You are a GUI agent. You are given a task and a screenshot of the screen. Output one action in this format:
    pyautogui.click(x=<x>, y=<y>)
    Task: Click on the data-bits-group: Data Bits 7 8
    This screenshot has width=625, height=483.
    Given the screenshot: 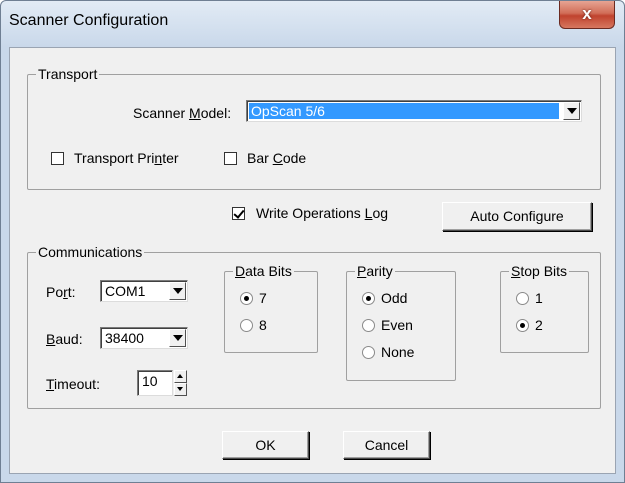 What is the action you would take?
    pyautogui.click(x=271, y=308)
    